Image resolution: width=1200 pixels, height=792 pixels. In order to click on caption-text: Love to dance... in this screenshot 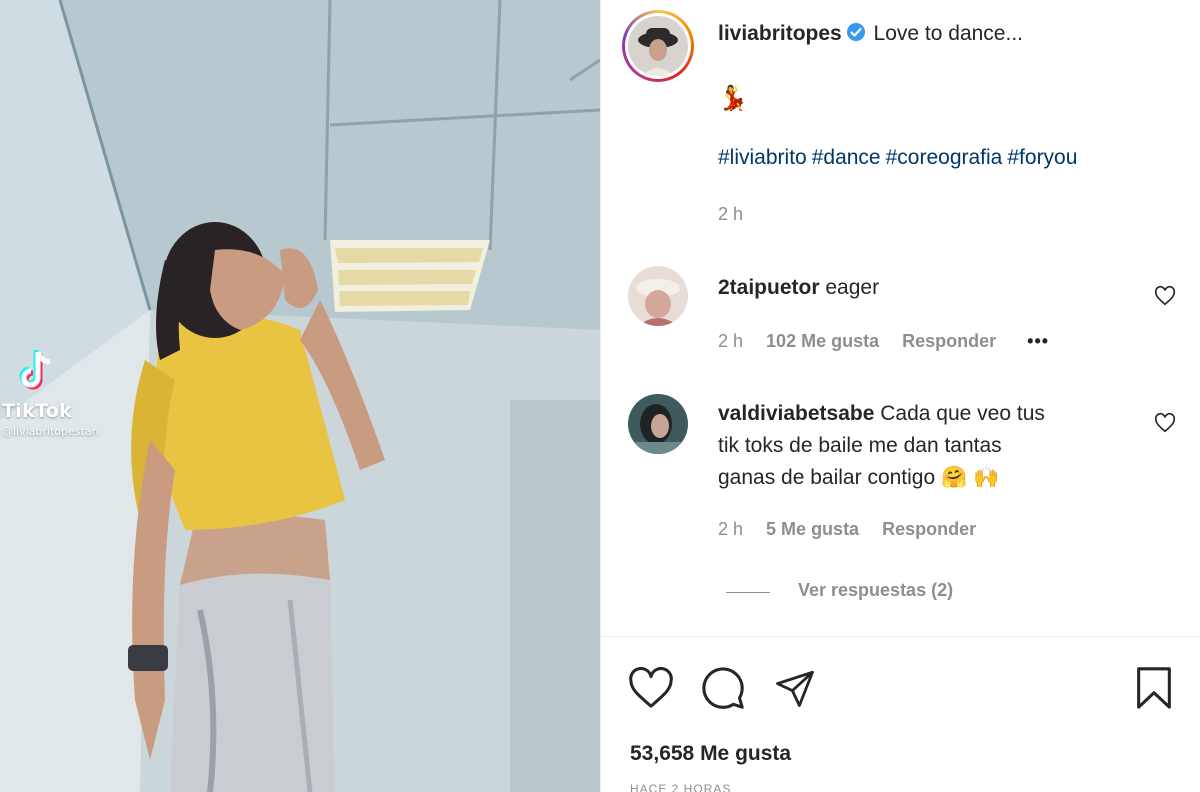, I will do `click(948, 33)`.